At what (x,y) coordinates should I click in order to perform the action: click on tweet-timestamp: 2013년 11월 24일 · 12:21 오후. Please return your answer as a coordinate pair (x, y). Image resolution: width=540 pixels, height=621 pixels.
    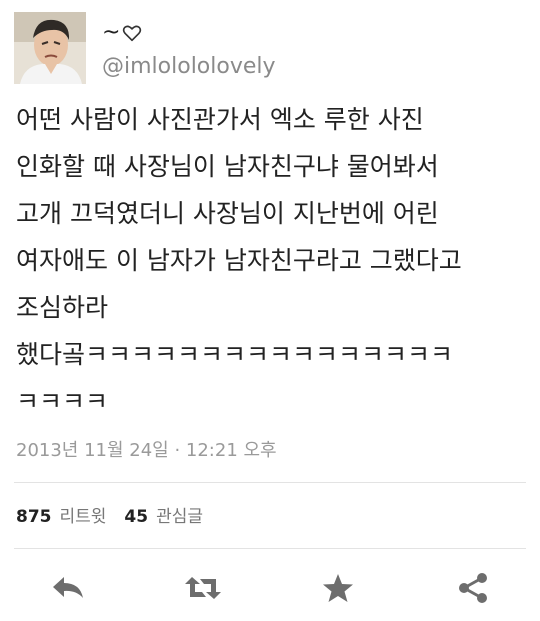
    Looking at the image, I should click on (146, 450).